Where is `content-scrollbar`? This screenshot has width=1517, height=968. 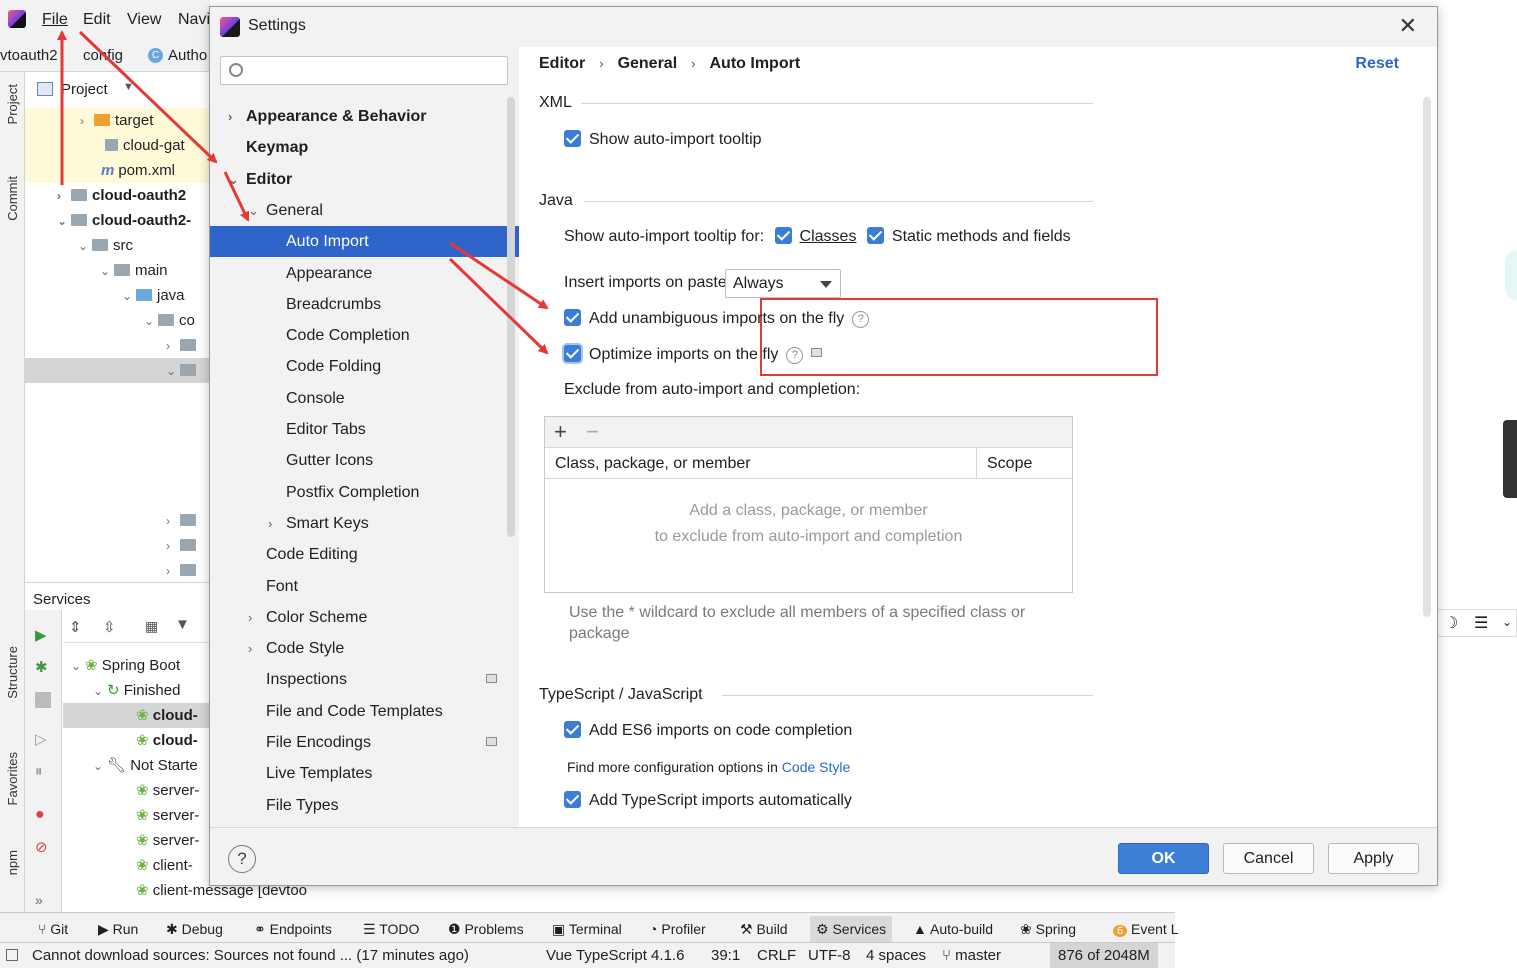 content-scrollbar is located at coordinates (1427, 357).